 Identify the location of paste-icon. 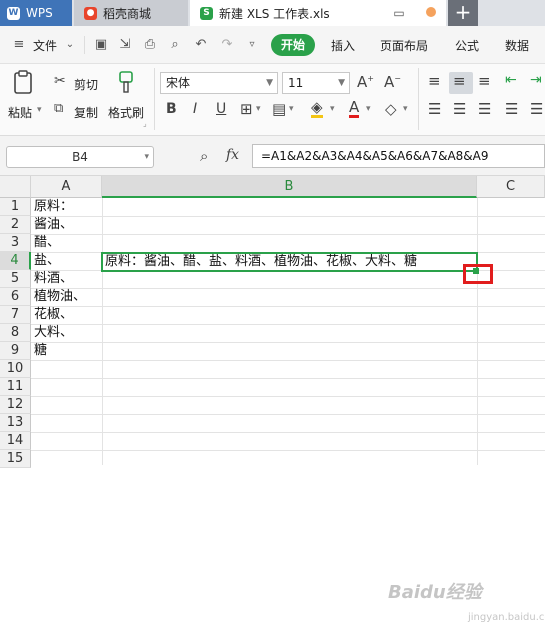
(24, 83).